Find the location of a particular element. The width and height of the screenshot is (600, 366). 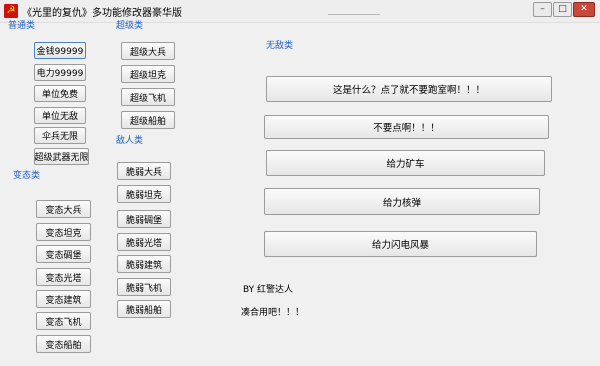

maximize-button: □ is located at coordinates (562, 9).